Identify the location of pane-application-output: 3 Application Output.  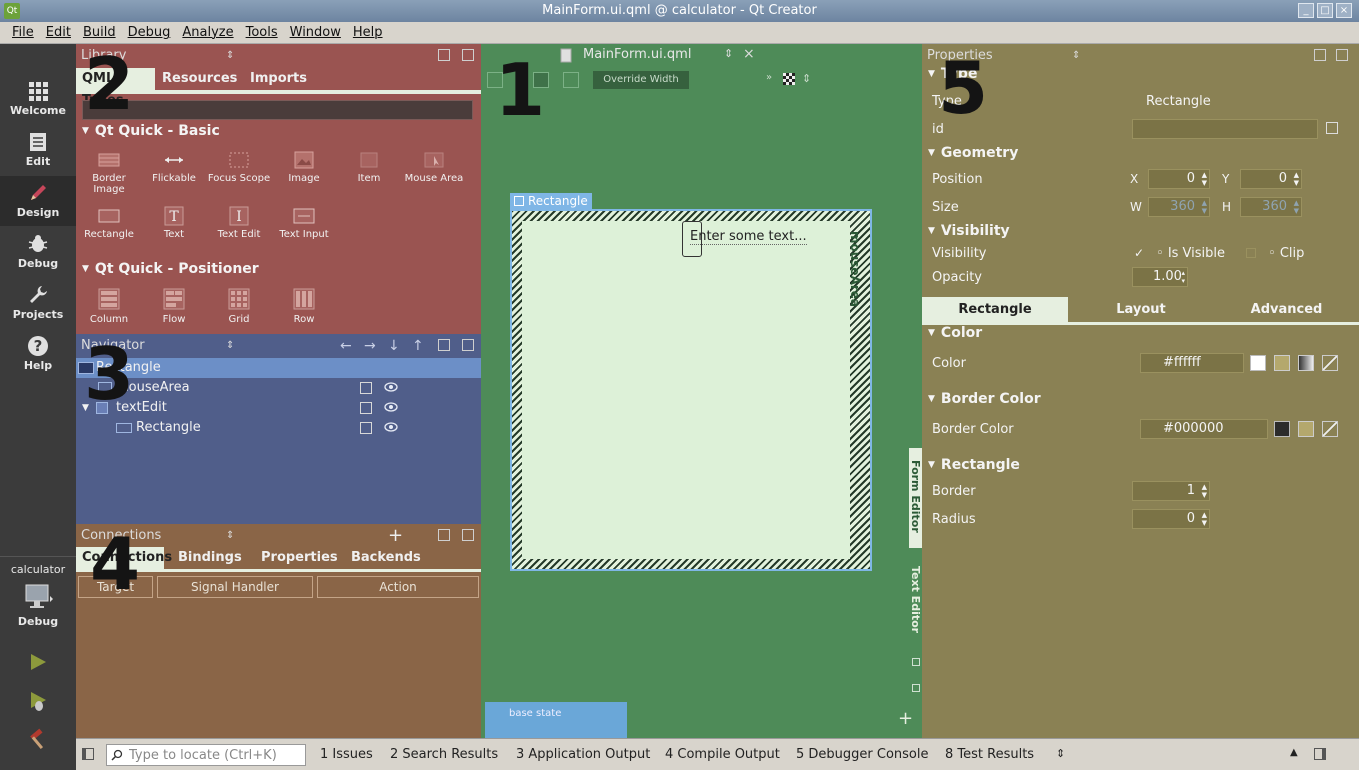
(583, 754).